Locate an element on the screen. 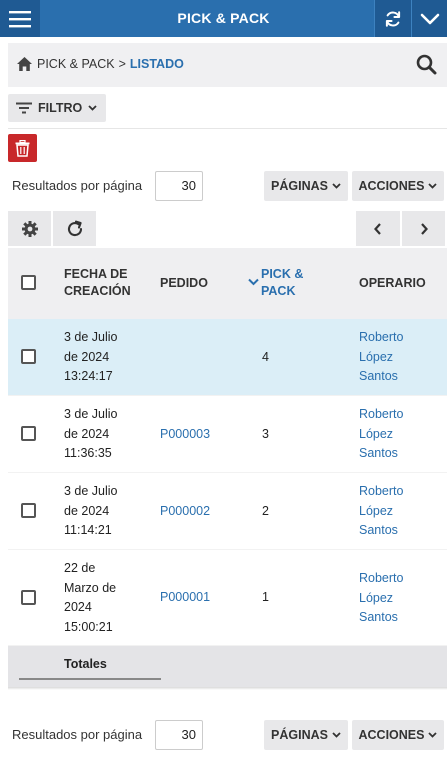 The height and width of the screenshot is (757, 447). cell-date: 3 de Julio de 2024 13:24:17 is located at coordinates (91, 356).